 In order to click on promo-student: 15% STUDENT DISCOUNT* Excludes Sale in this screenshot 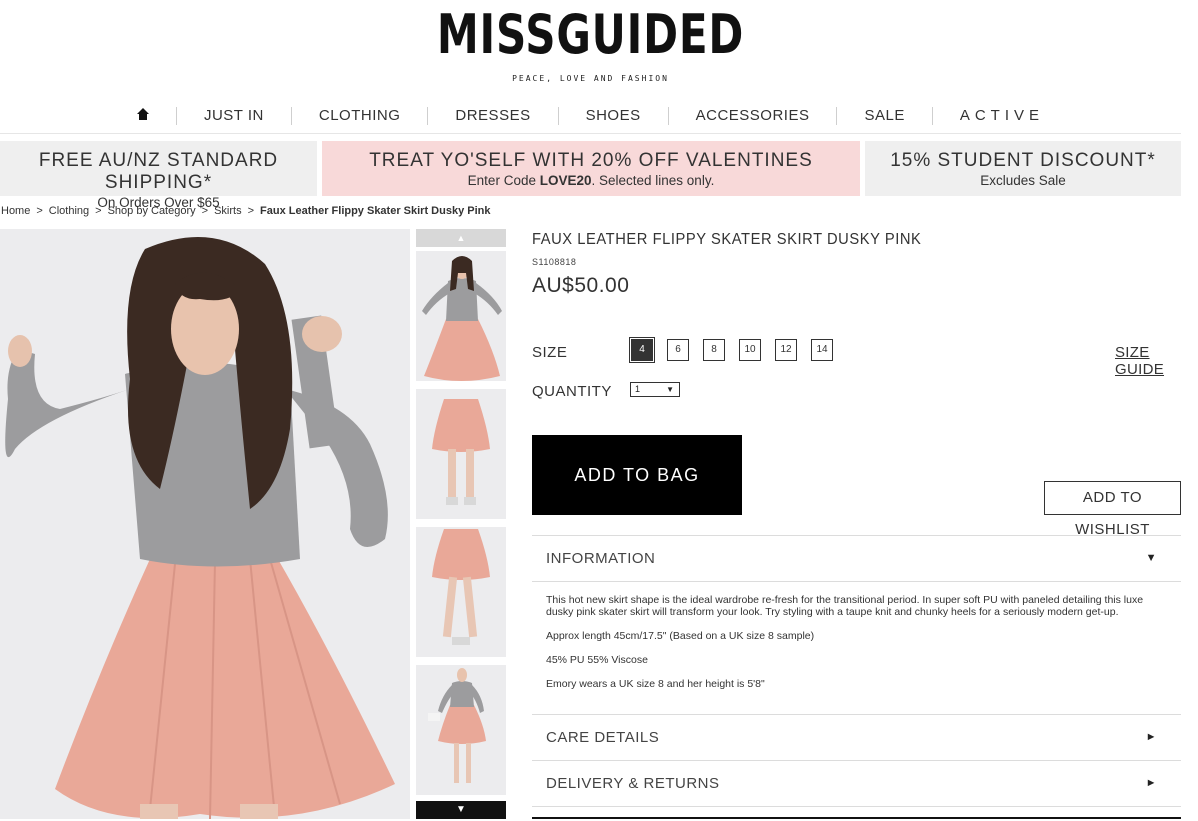, I will do `click(1023, 168)`.